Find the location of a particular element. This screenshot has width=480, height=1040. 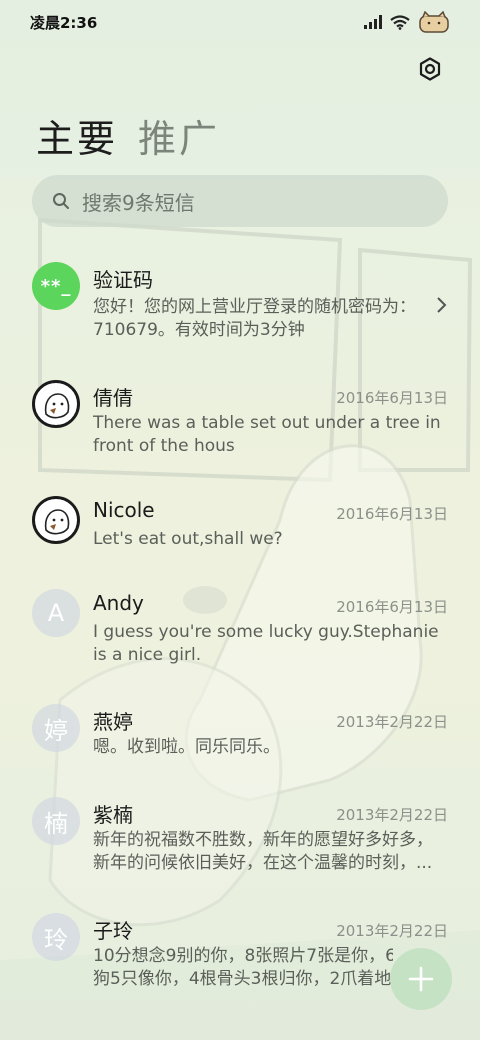

contact-name: 紫楠 is located at coordinates (113, 815).